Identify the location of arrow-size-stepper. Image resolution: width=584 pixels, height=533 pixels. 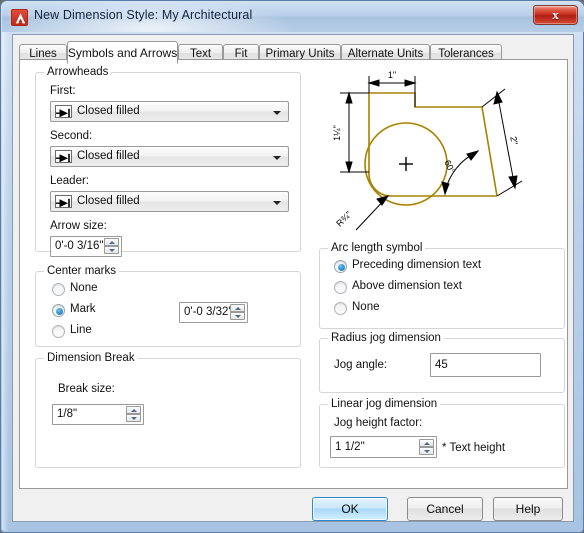
(111, 246).